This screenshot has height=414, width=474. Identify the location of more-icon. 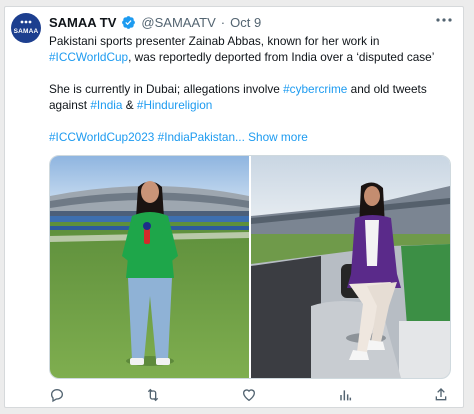
(444, 19).